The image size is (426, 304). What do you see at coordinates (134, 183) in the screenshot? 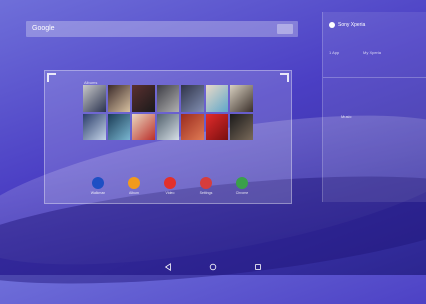
I see `album-icon` at bounding box center [134, 183].